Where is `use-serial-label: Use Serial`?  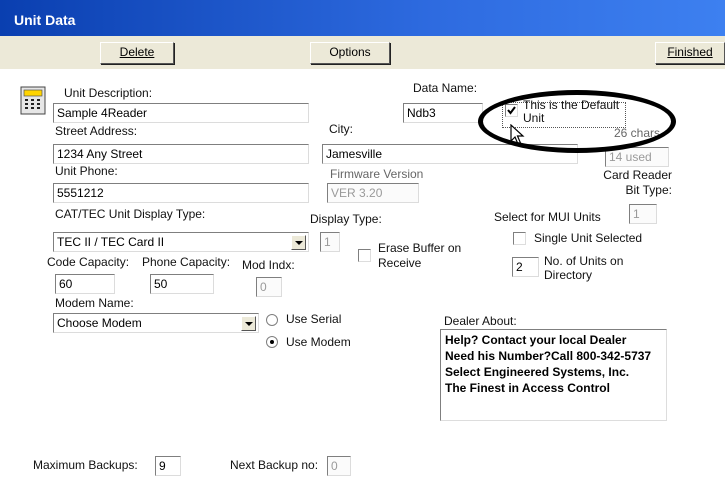
use-serial-label: Use Serial is located at coordinates (313, 319).